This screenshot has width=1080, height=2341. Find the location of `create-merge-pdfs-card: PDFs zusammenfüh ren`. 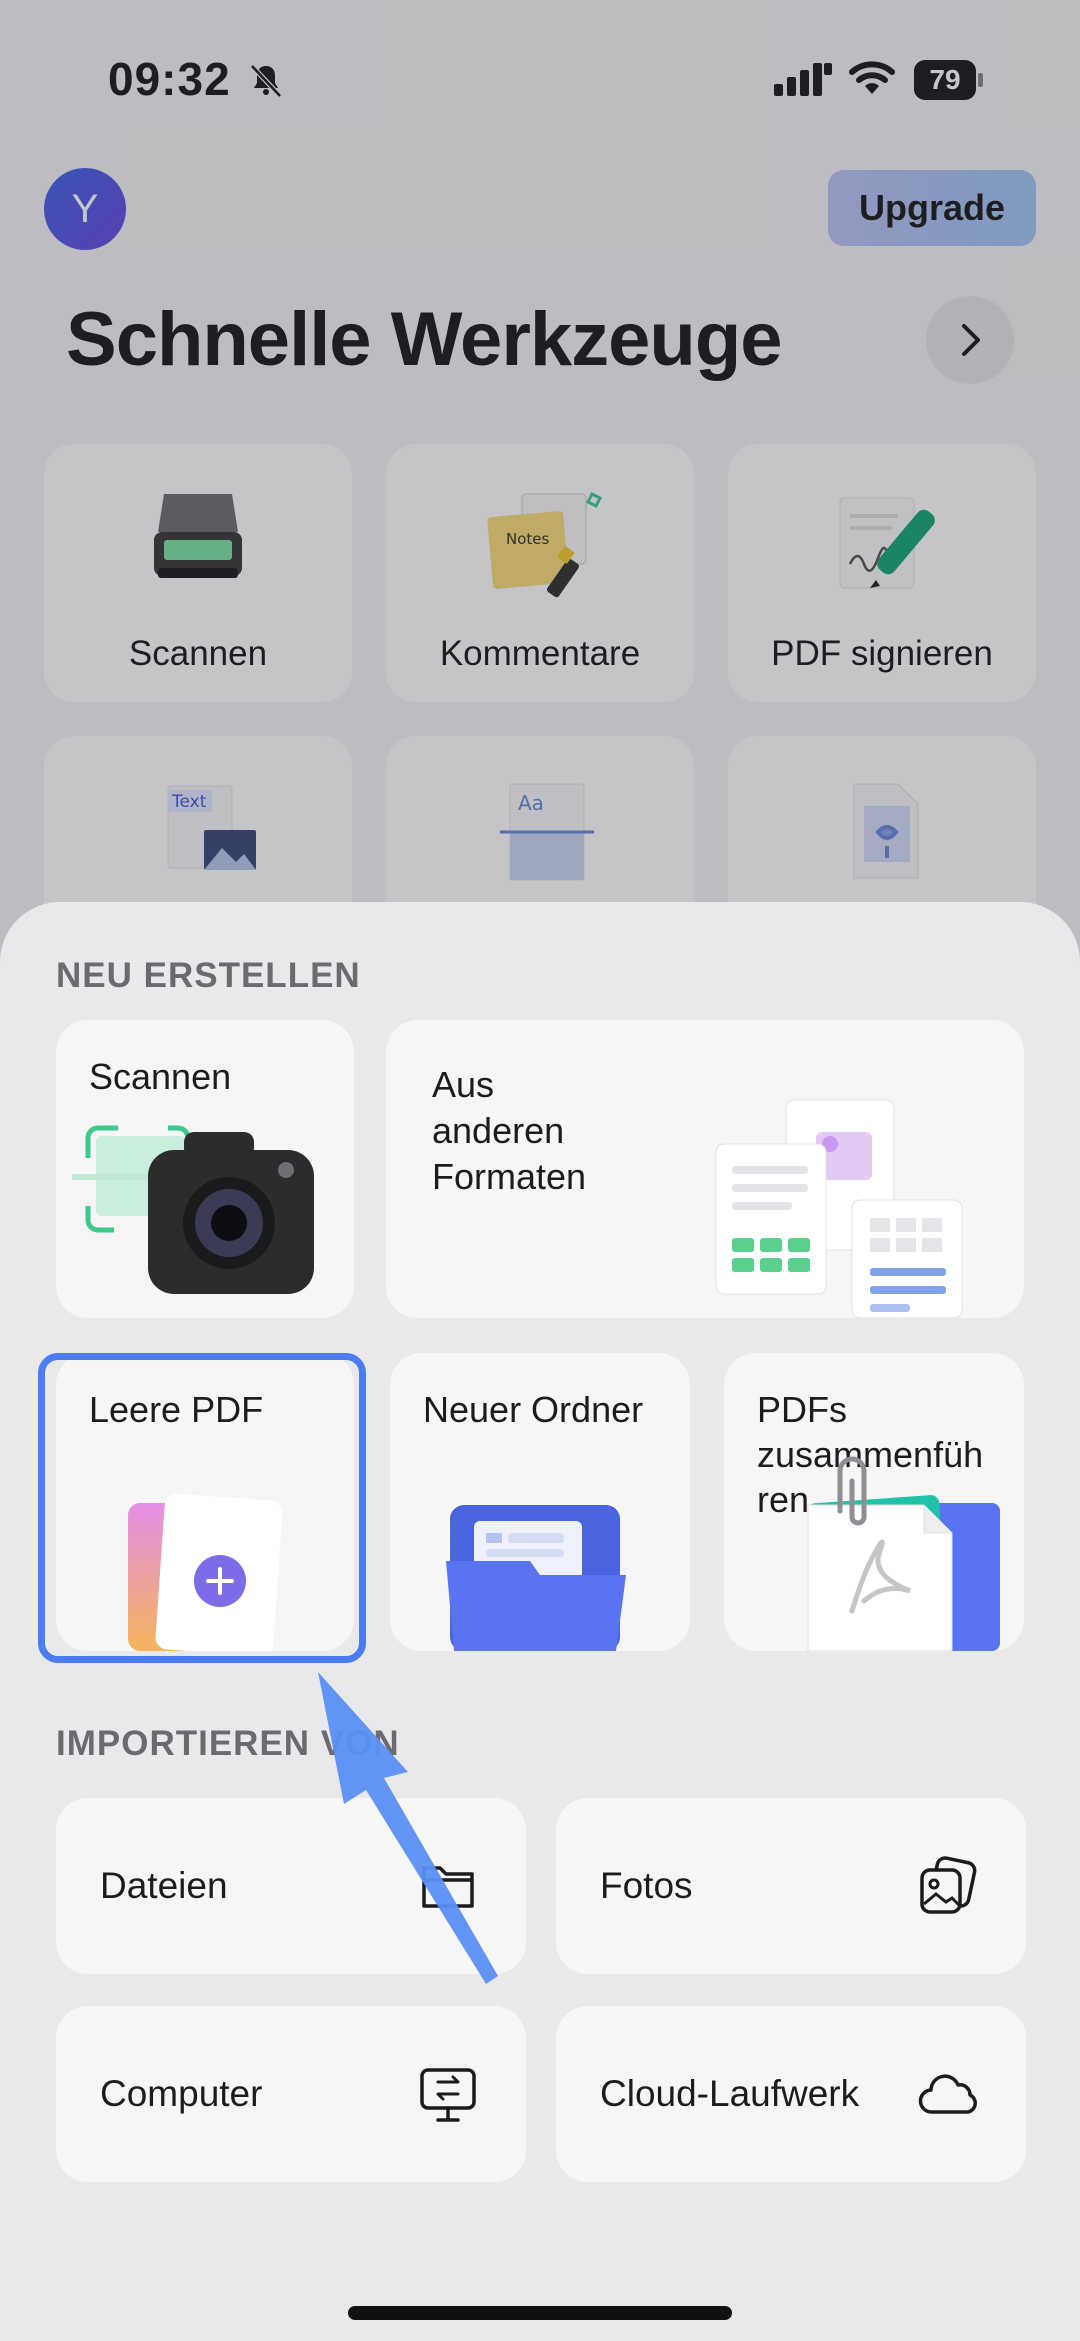

create-merge-pdfs-card: PDFs zusammenfüh ren is located at coordinates (874, 1502).